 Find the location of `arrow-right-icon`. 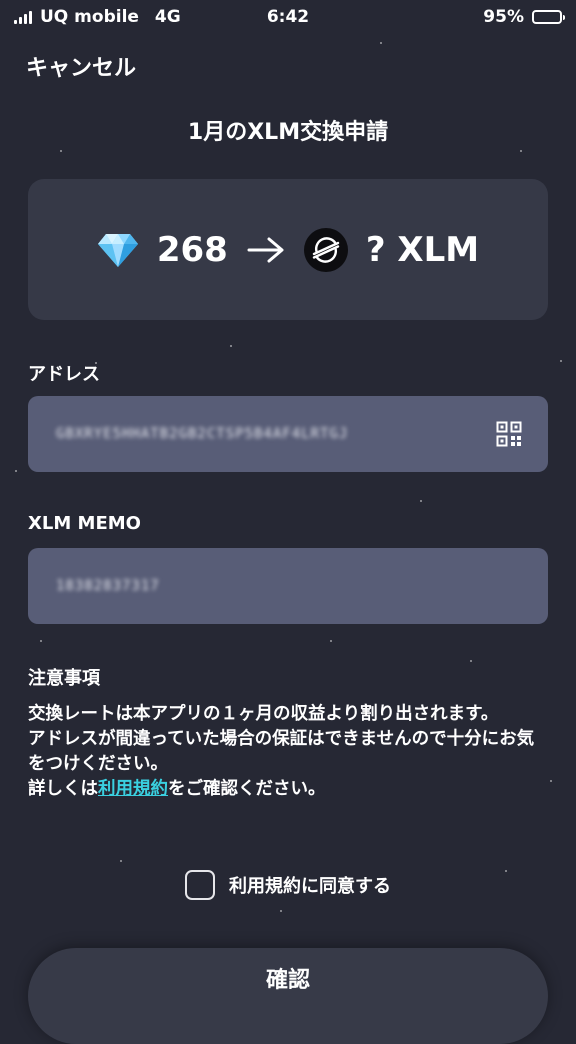

arrow-right-icon is located at coordinates (265, 249).